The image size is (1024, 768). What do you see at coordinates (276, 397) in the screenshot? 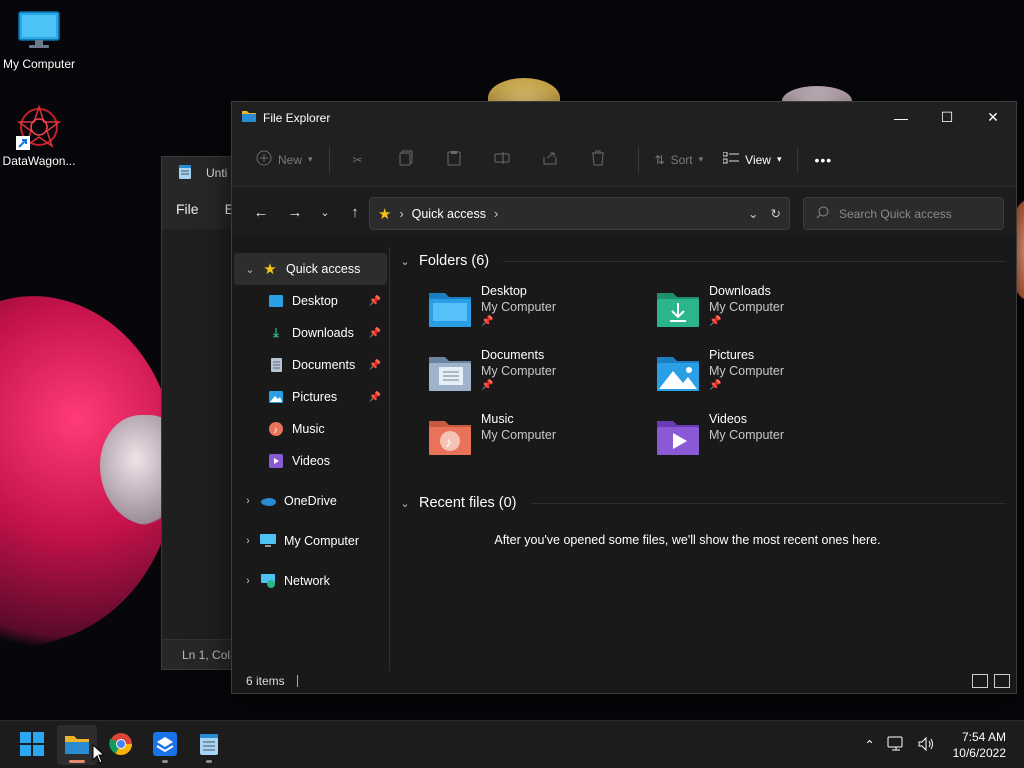
I see `picture-icon` at bounding box center [276, 397].